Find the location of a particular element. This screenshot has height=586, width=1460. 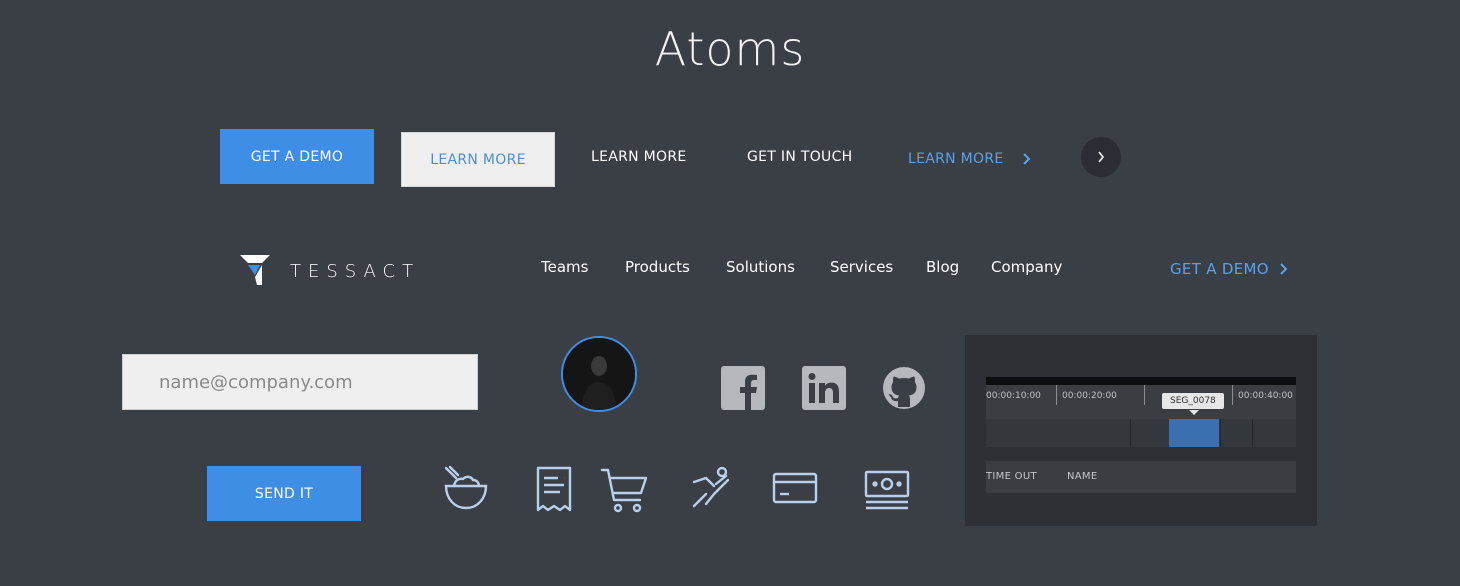

nav-get-demo-link: GET A DEMO is located at coordinates (1229, 269).